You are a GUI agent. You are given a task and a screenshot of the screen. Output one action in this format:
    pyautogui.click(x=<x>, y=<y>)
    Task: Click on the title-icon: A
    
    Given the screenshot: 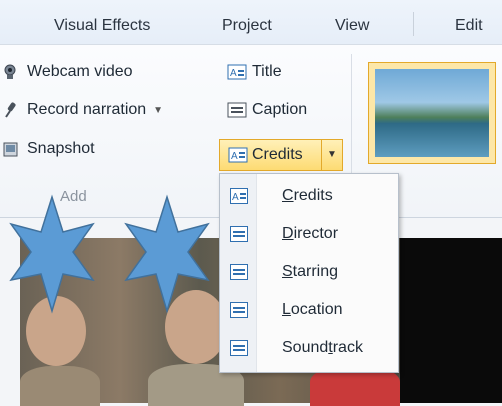 What is the action you would take?
    pyautogui.click(x=237, y=72)
    